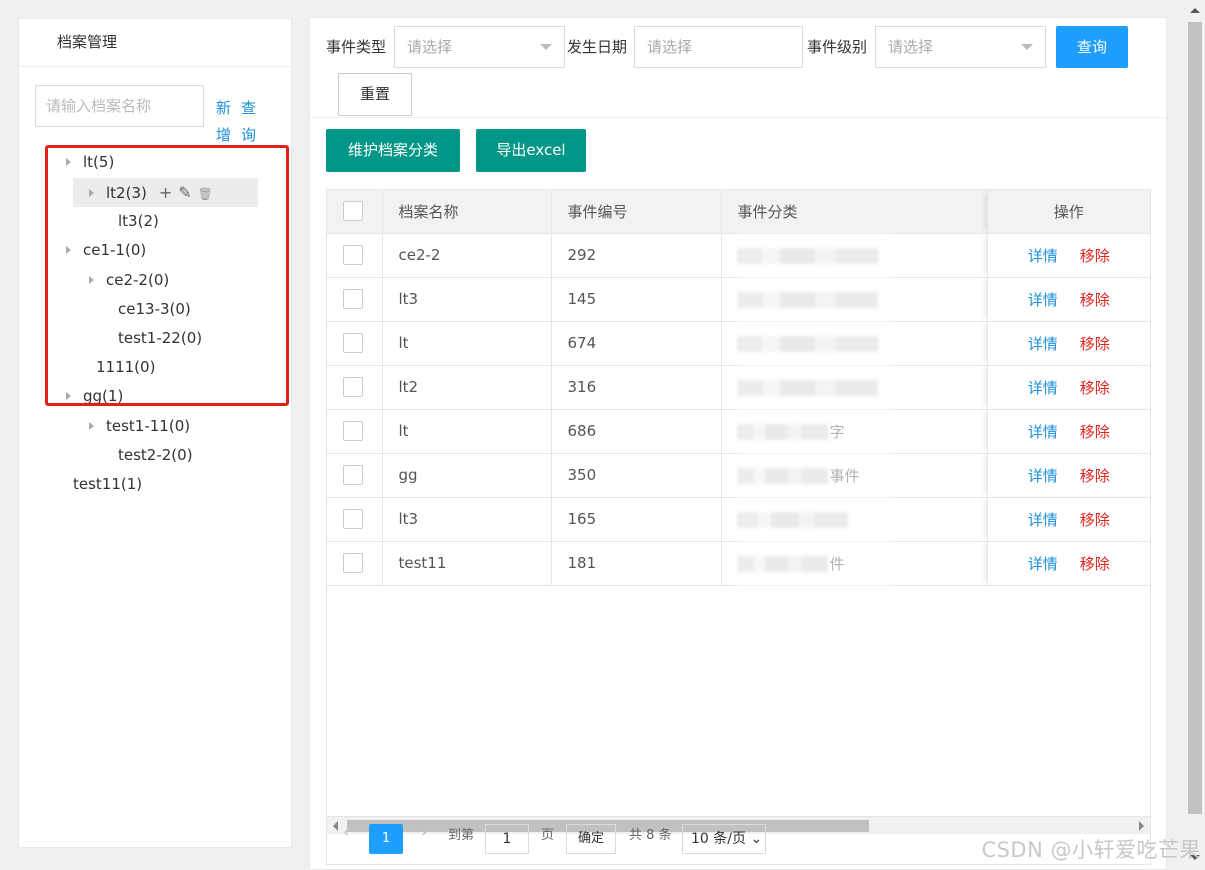 This screenshot has height=870, width=1205. Describe the element at coordinates (636, 387) in the screenshot. I see `cell-event-number: 316` at that location.